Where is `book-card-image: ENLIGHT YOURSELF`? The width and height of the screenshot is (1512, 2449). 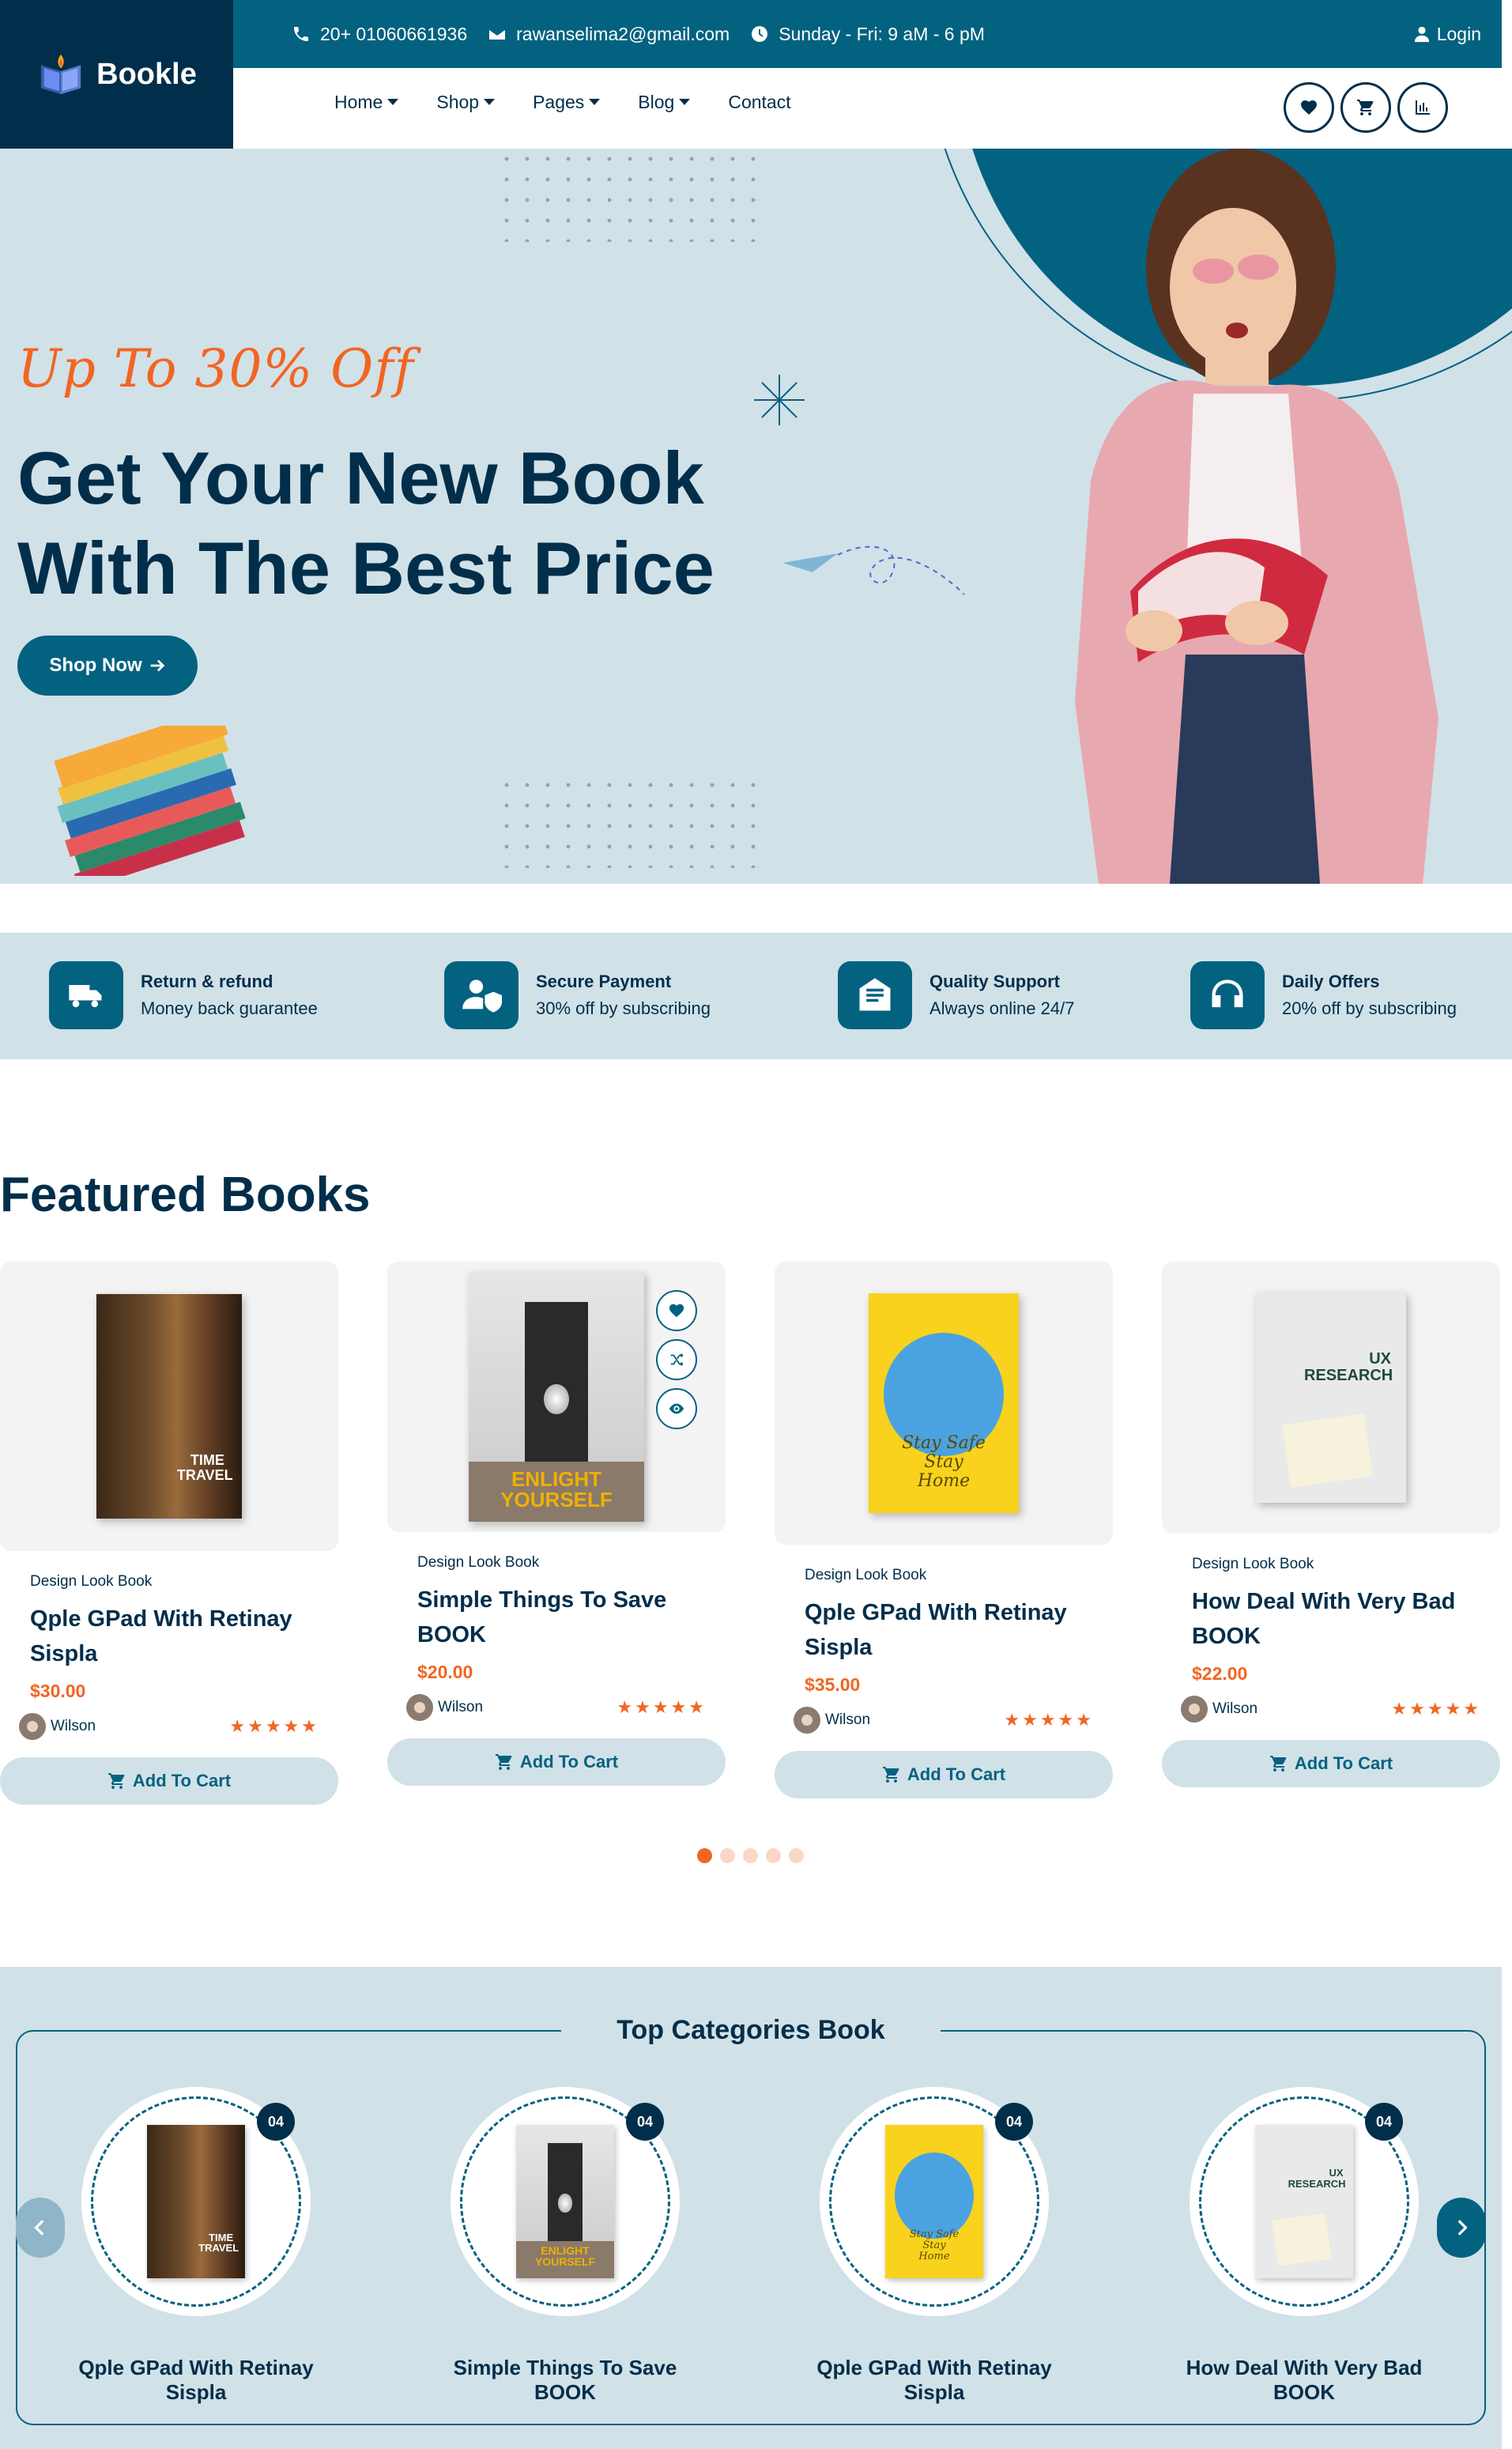 book-card-image: ENLIGHT YOURSELF is located at coordinates (556, 1397).